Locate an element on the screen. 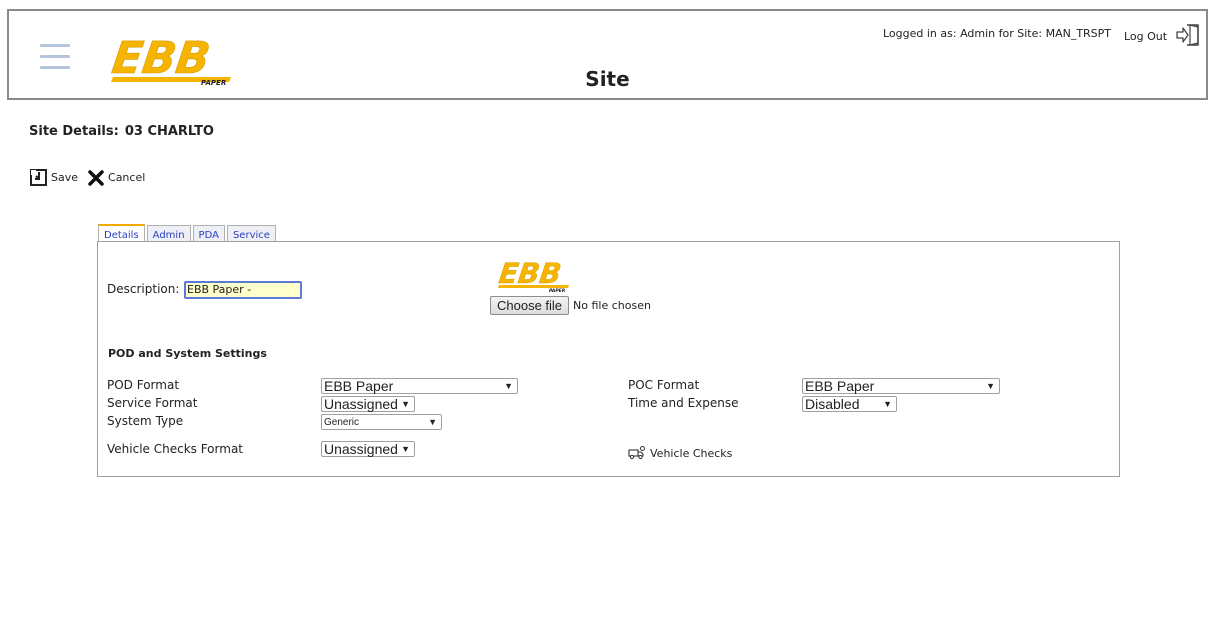 The image size is (1217, 629). file-status: No file chosen is located at coordinates (612, 305).